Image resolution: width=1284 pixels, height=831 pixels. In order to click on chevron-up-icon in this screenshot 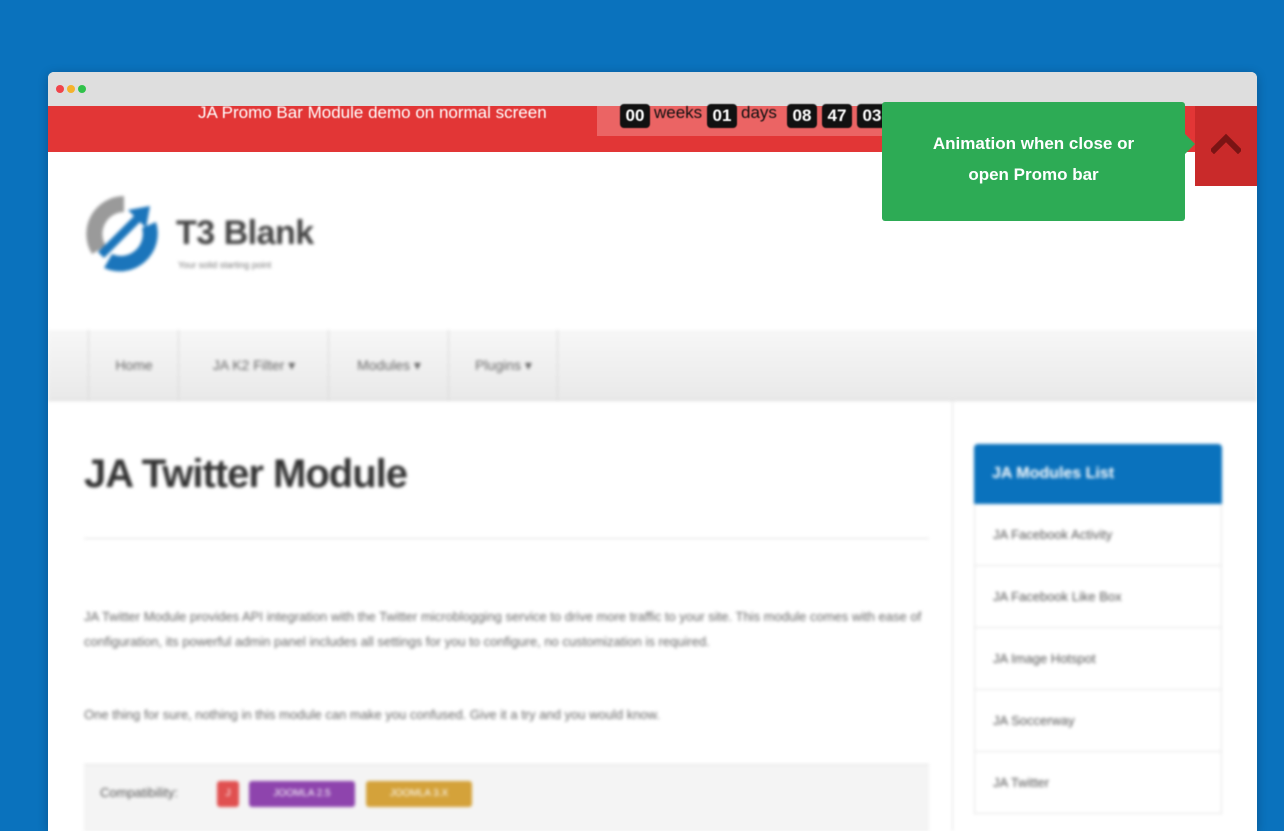, I will do `click(1226, 143)`.